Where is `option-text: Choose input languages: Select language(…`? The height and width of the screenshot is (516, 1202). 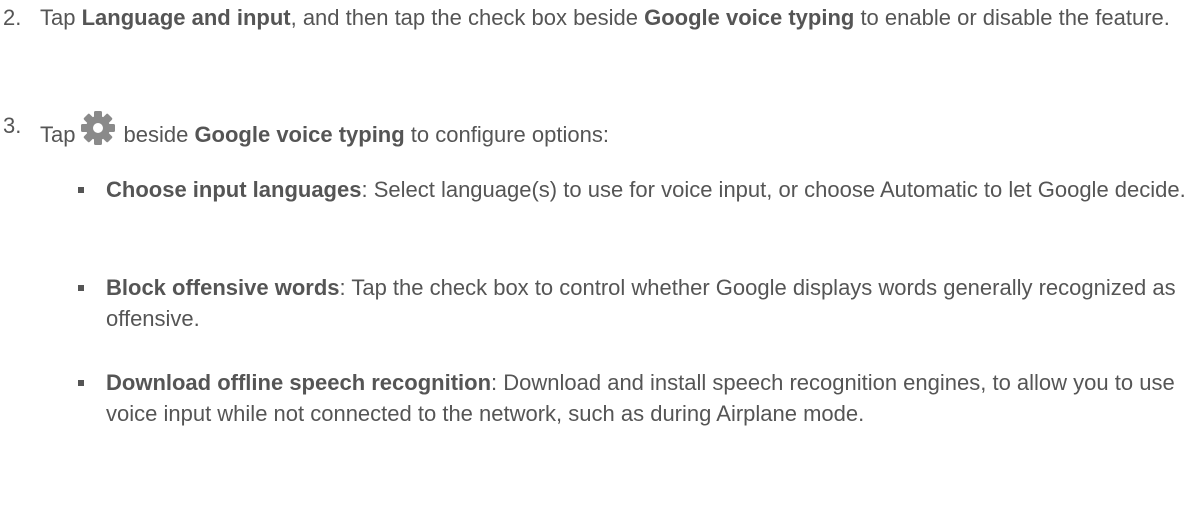 option-text: Choose input languages: Select language(… is located at coordinates (648, 189).